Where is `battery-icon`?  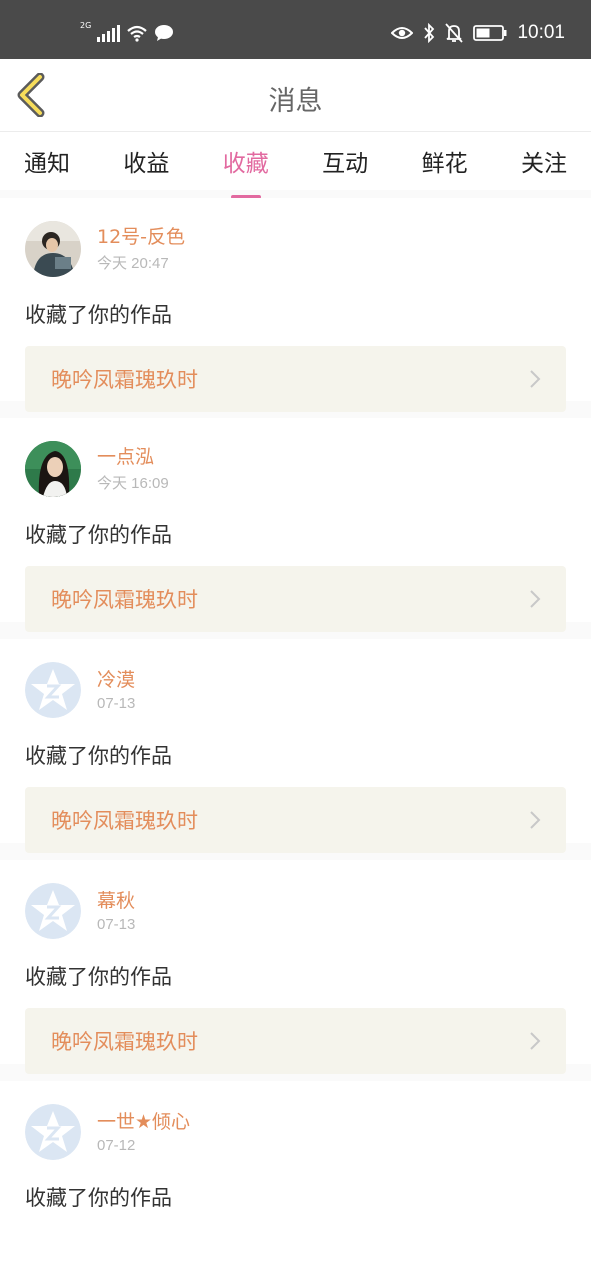
battery-icon is located at coordinates (490, 33).